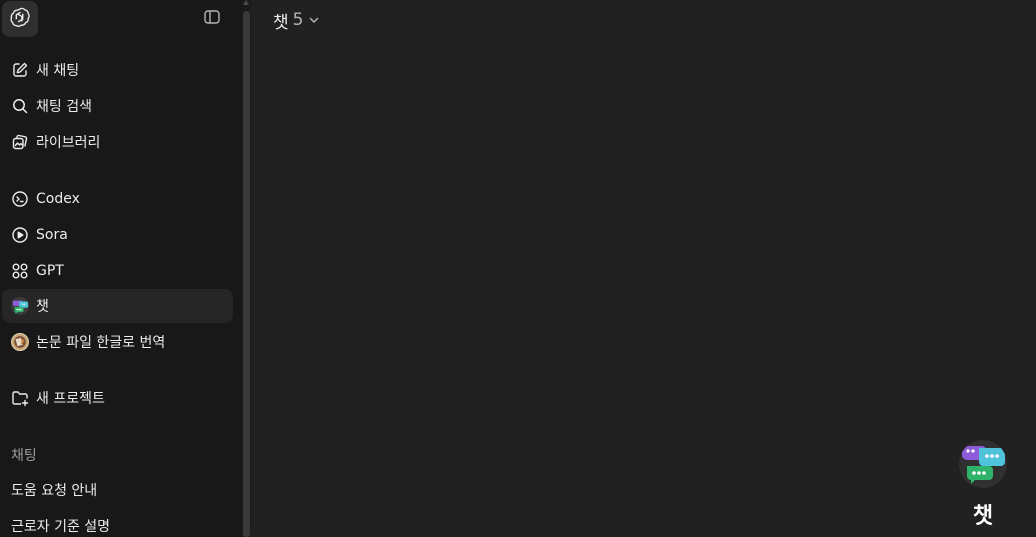  I want to click on openai-logo-button, so click(20, 19).